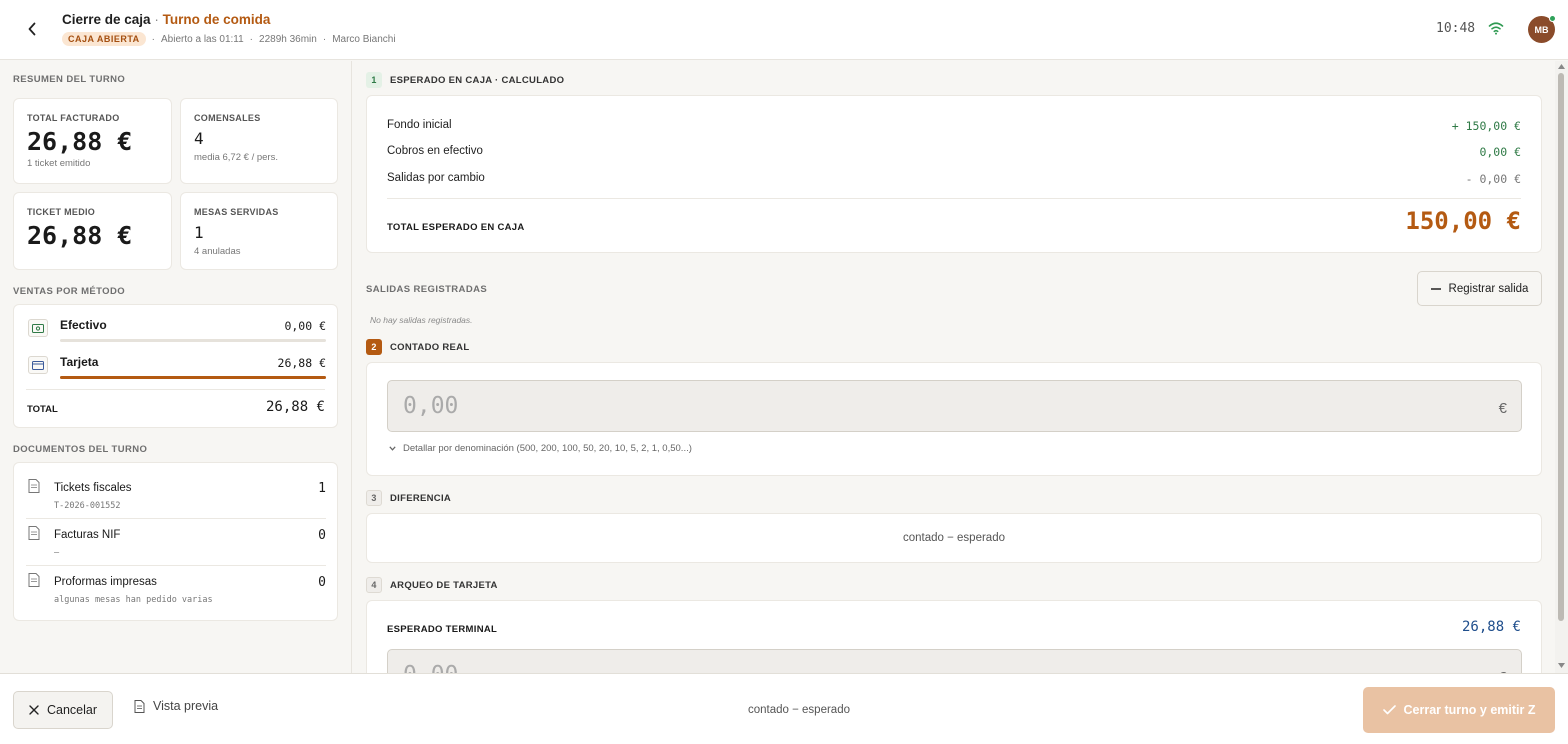  Describe the element at coordinates (799, 710) in the screenshot. I see `difference-summary: contado − esperado` at that location.